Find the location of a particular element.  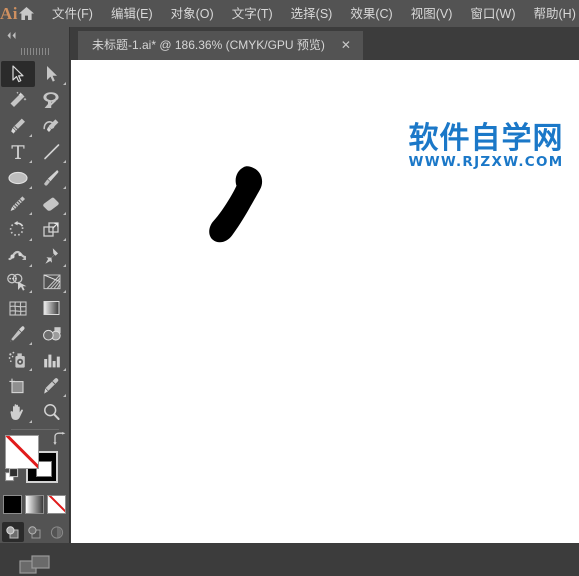

curvature-tool is located at coordinates (52, 126).